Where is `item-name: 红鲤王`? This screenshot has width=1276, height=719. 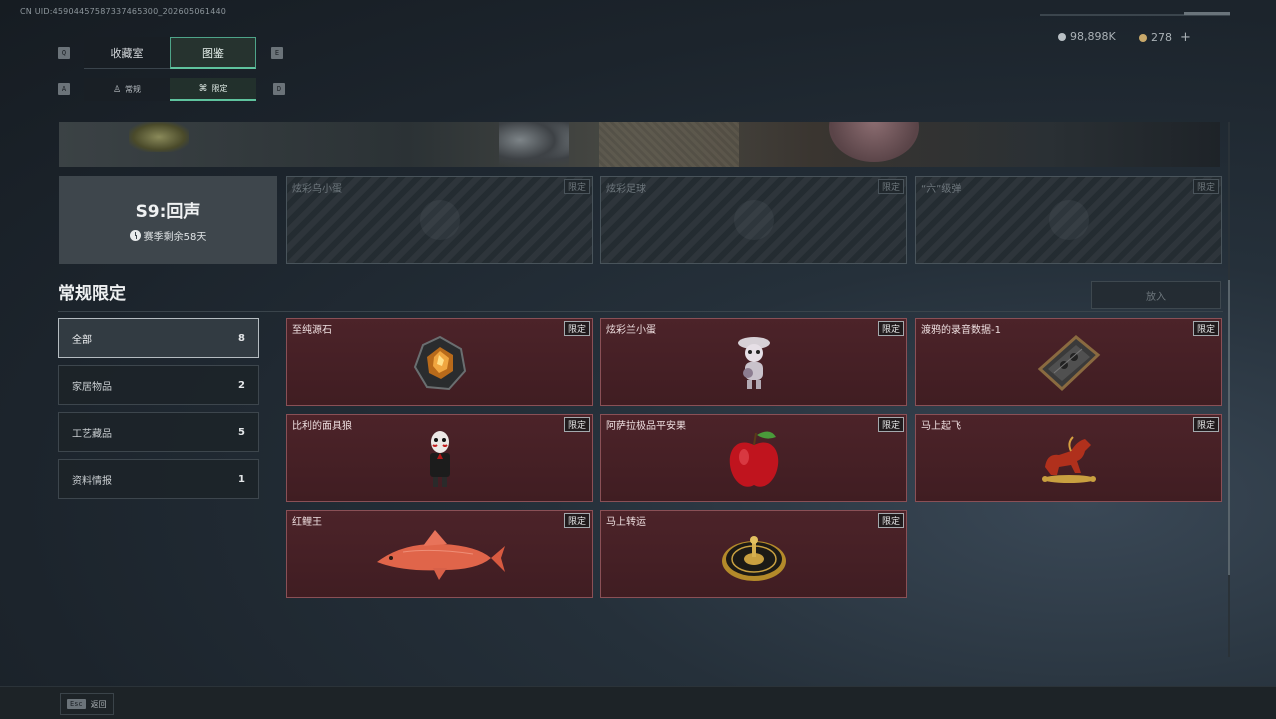 item-name: 红鲤王 is located at coordinates (307, 522).